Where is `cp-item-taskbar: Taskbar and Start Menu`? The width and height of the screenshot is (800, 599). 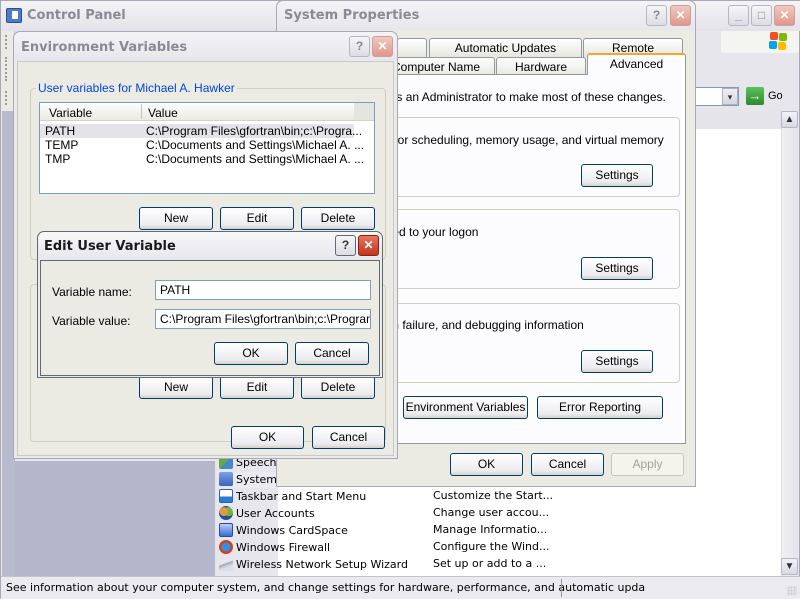
cp-item-taskbar: Taskbar and Start Menu is located at coordinates (292, 497).